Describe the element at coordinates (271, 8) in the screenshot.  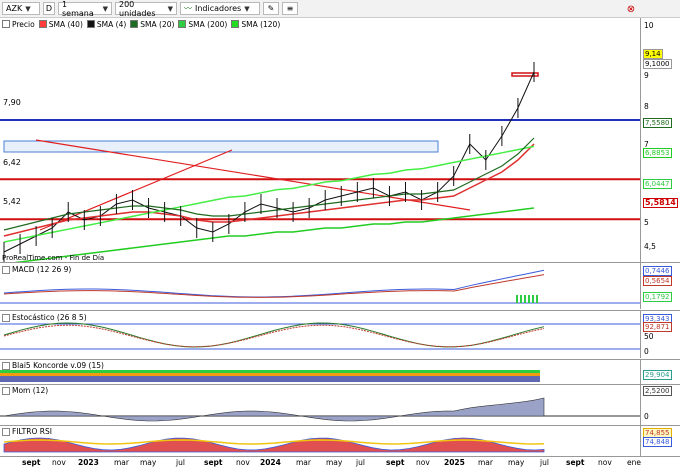
I see `draw-tool-button: ✎` at that location.